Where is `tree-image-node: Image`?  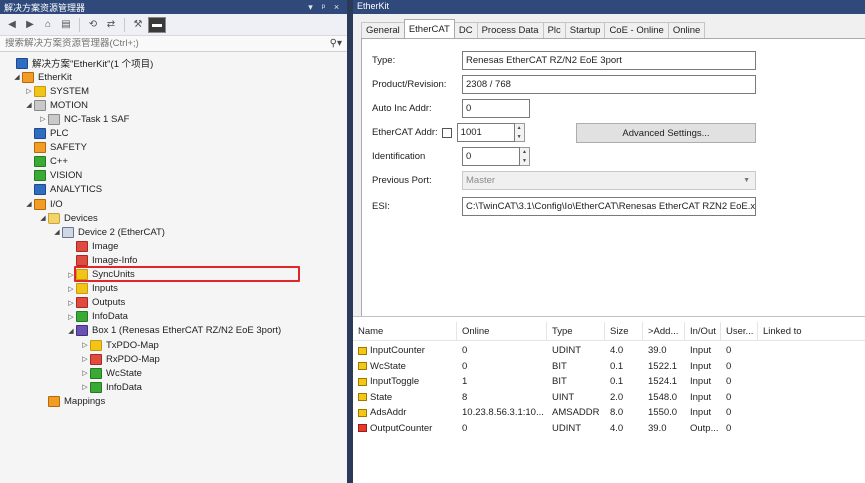
tree-image-node: Image is located at coordinates (92, 246).